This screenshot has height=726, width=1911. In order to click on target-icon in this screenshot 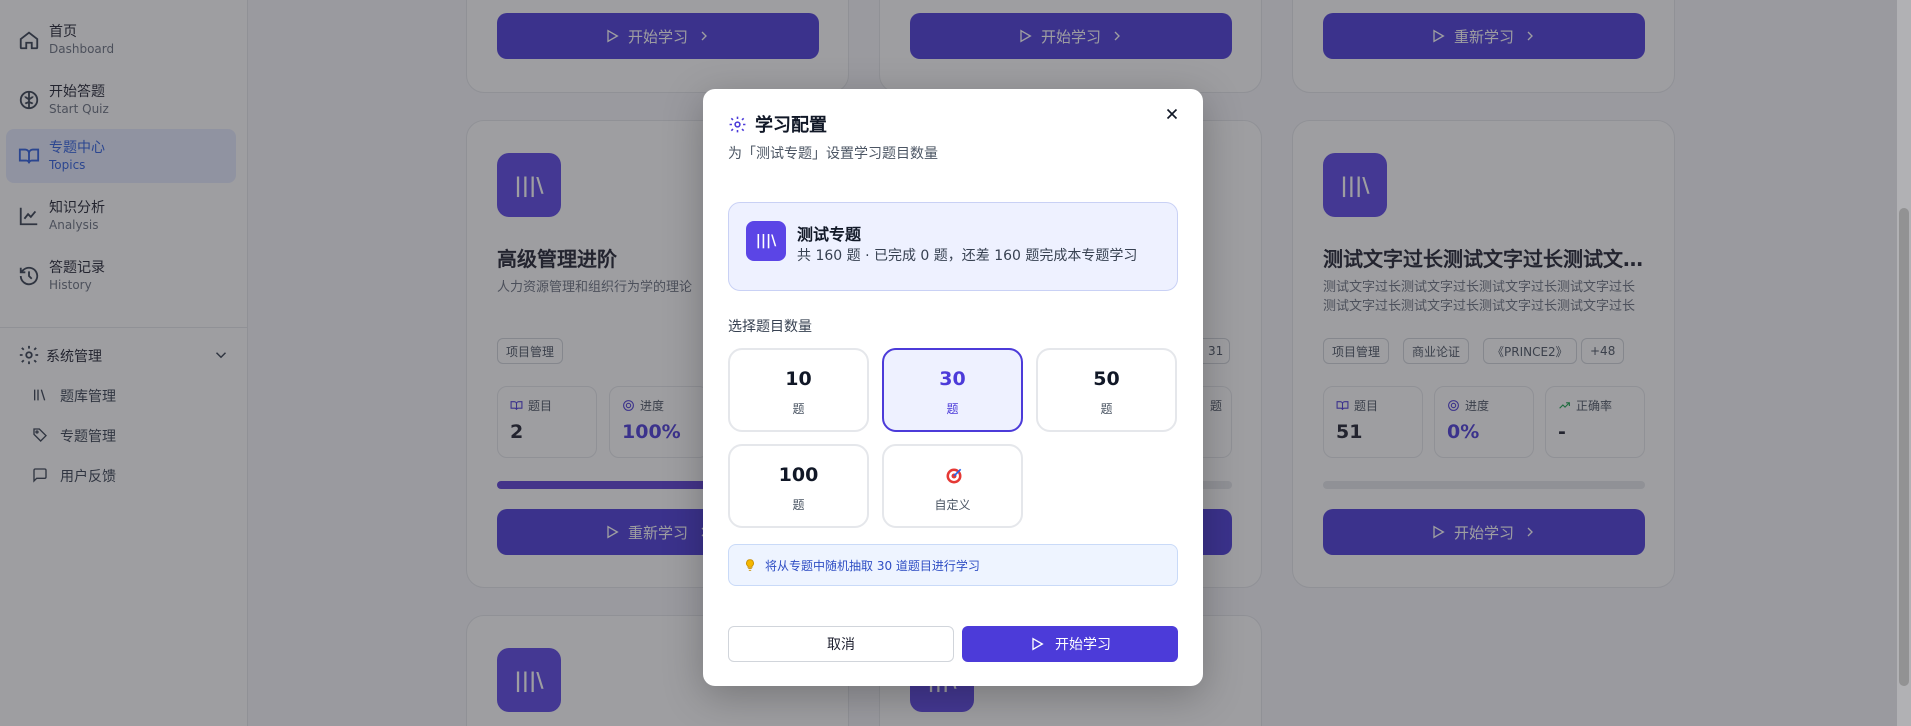, I will do `click(954, 476)`.